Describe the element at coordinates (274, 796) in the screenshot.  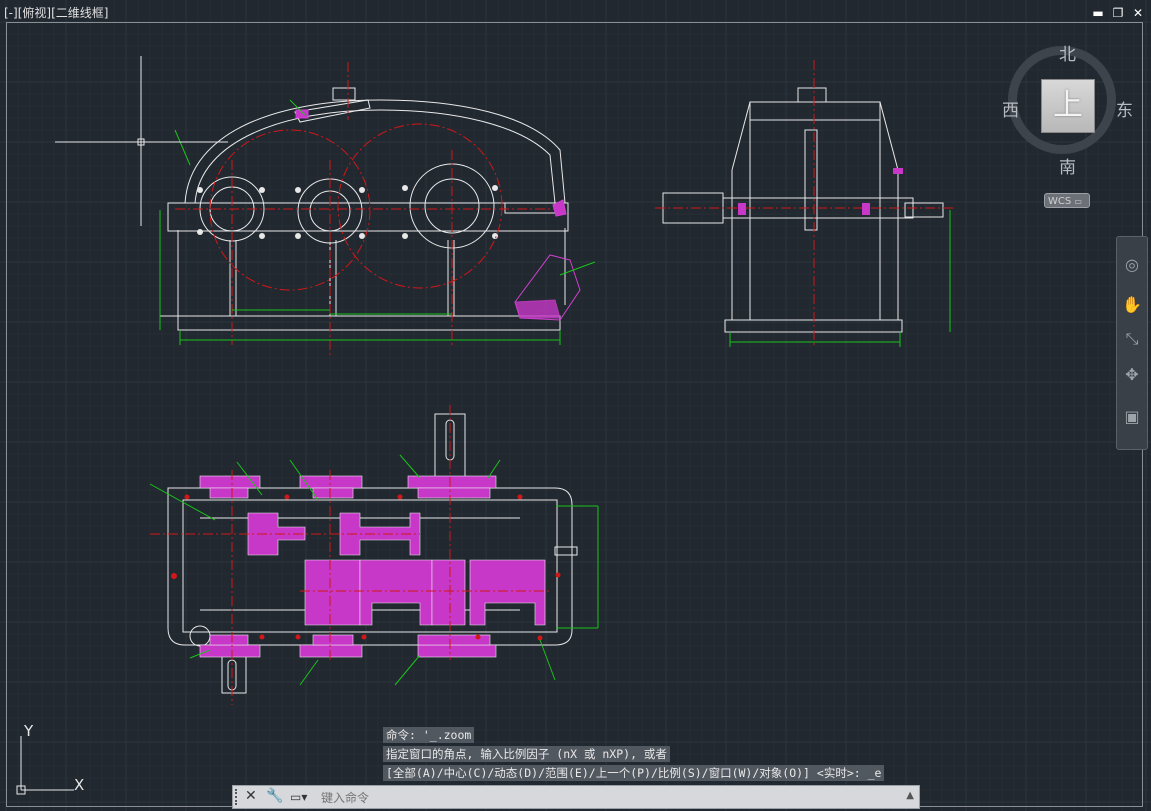
I see `customize-wrench-icon: 🔧` at that location.